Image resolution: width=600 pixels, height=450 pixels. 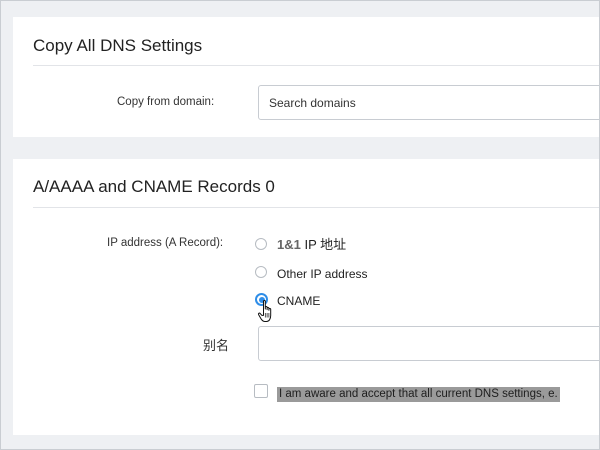 What do you see at coordinates (428, 343) in the screenshot?
I see `alias-input` at bounding box center [428, 343].